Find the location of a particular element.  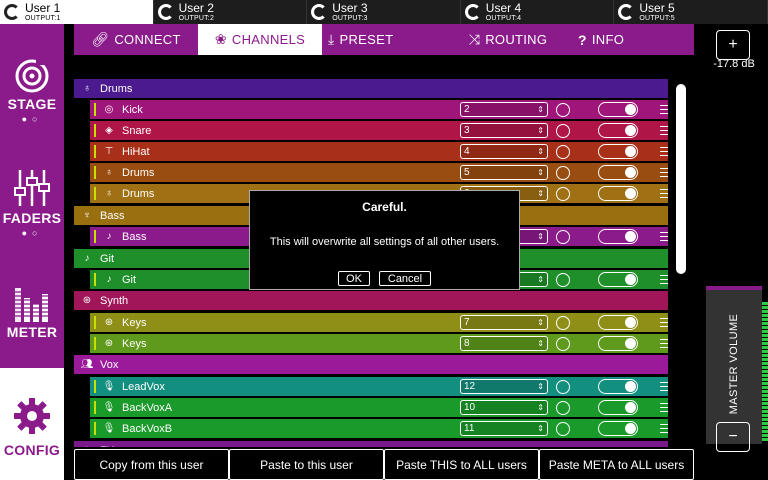

input-select: 8 ⇕ is located at coordinates (504, 343).